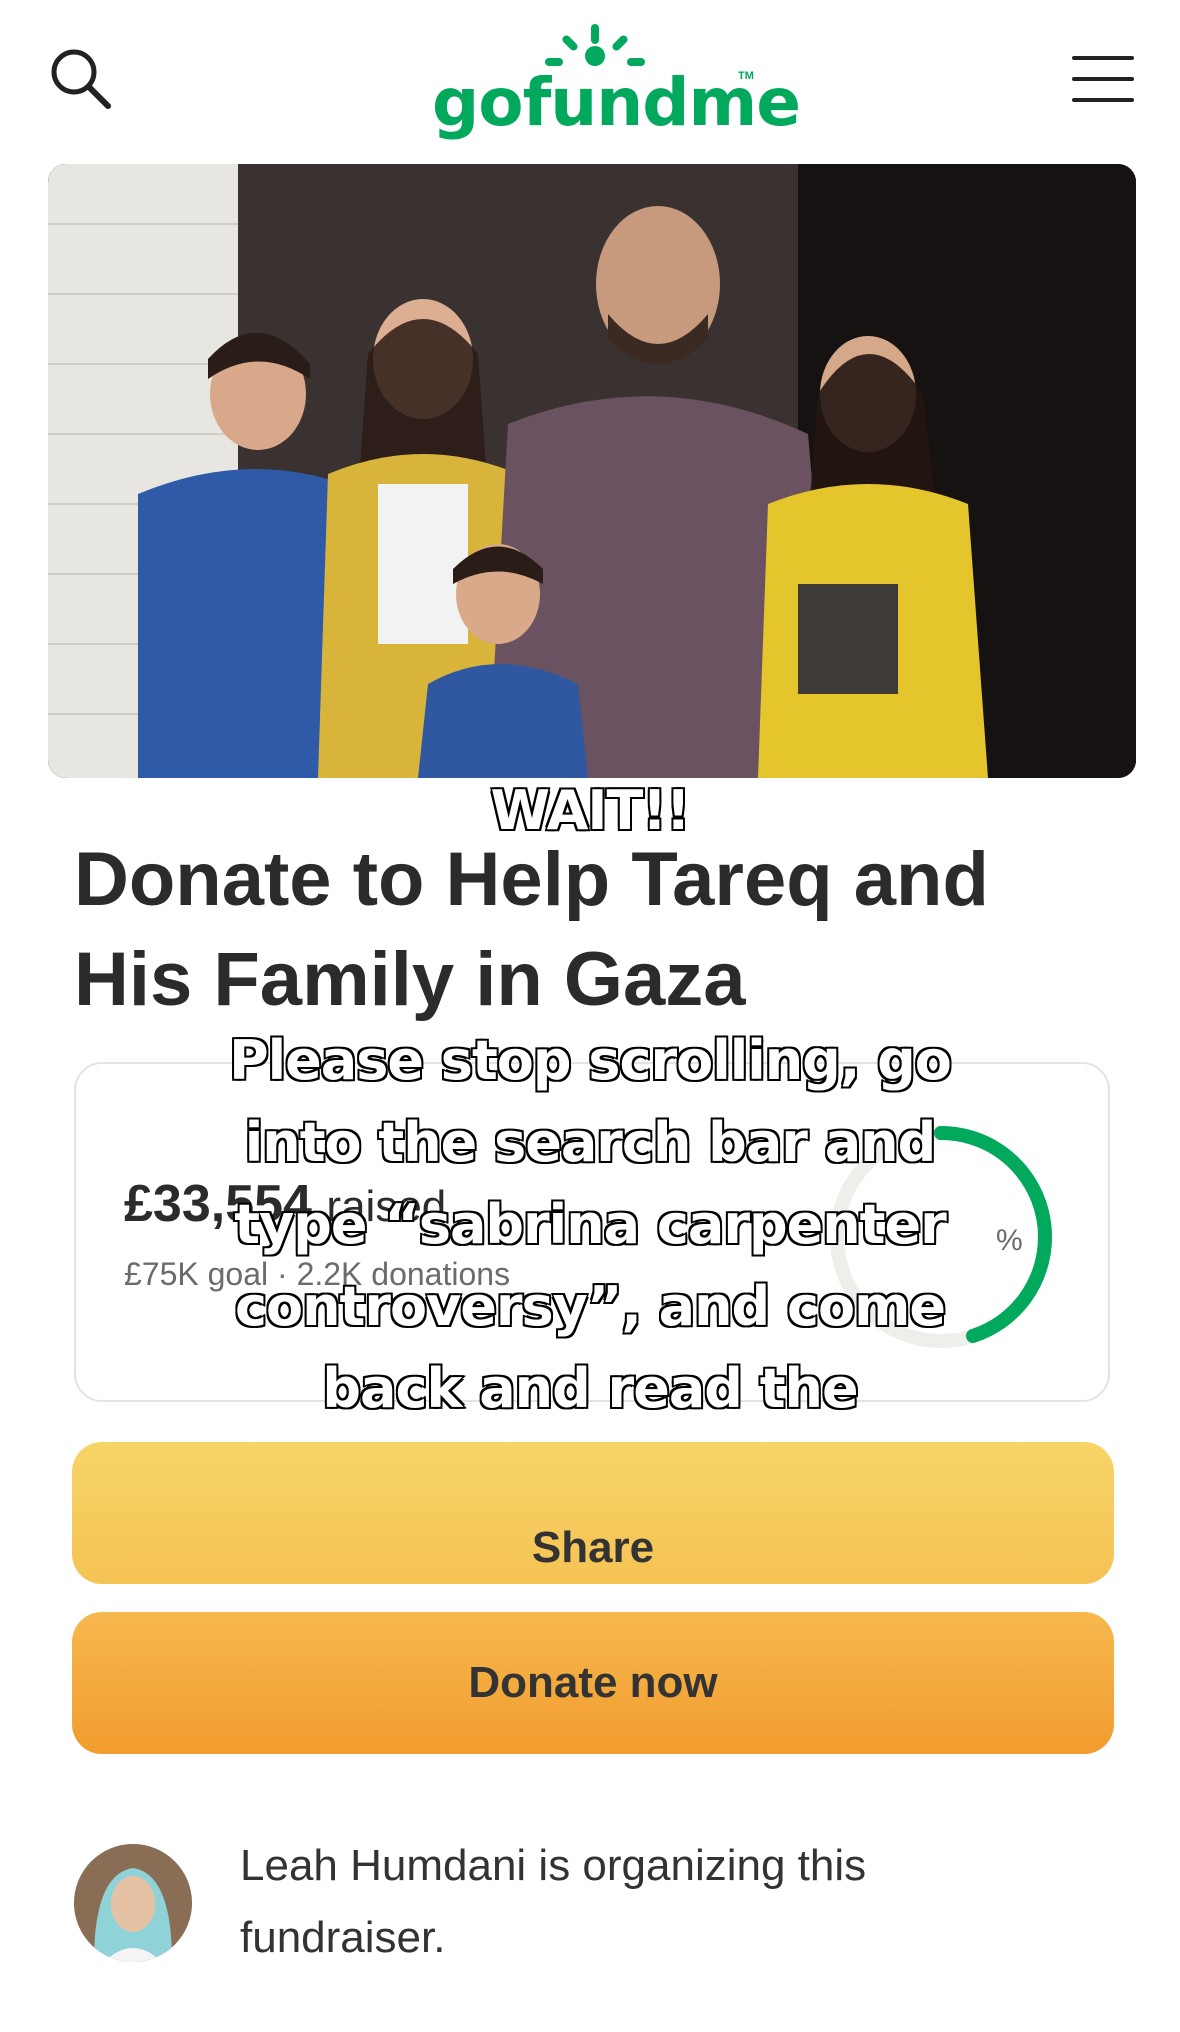  What do you see at coordinates (746, 76) in the screenshot?
I see `logo-trademark: TM` at bounding box center [746, 76].